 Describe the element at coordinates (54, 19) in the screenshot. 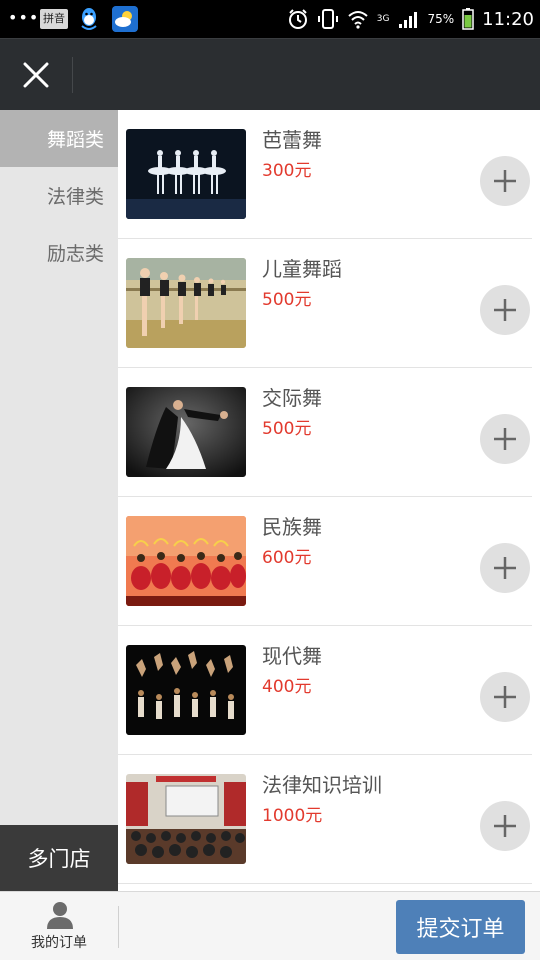

I see `input-method-icon: 拼音` at that location.